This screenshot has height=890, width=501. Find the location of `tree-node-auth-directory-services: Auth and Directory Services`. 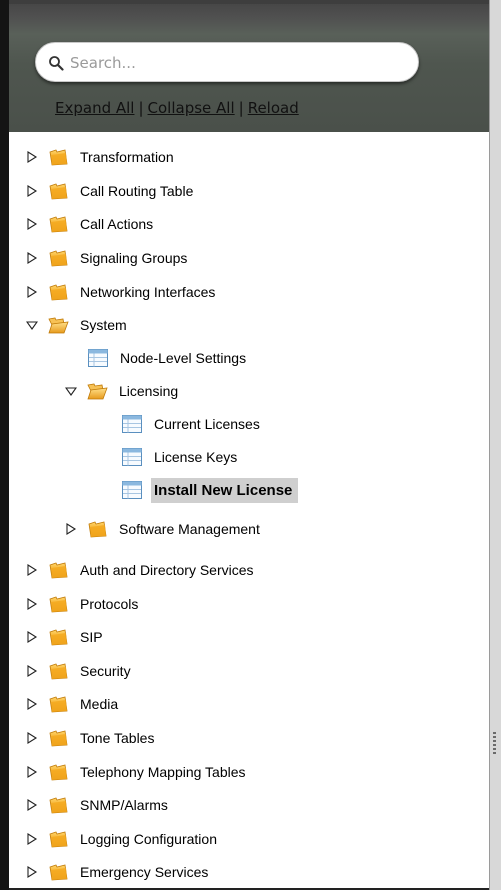

tree-node-auth-directory-services: Auth and Directory Services is located at coordinates (141, 570).